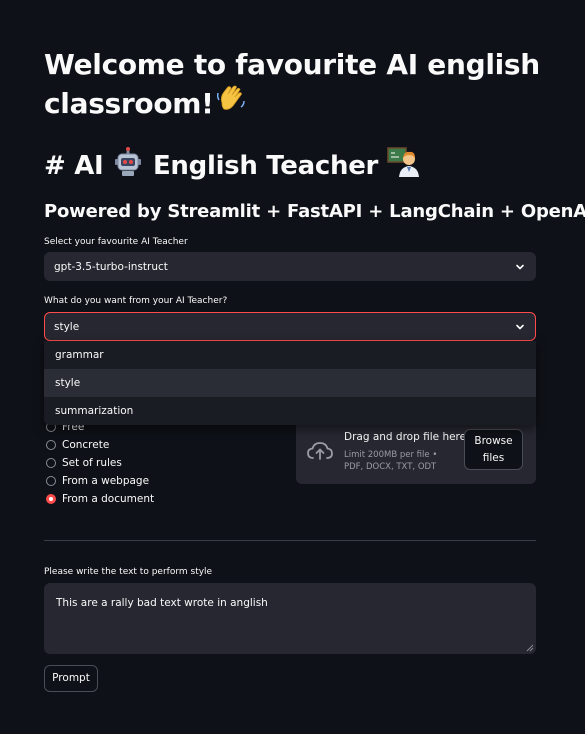  Describe the element at coordinates (67, 327) in the screenshot. I see `task-select-value: style` at that location.